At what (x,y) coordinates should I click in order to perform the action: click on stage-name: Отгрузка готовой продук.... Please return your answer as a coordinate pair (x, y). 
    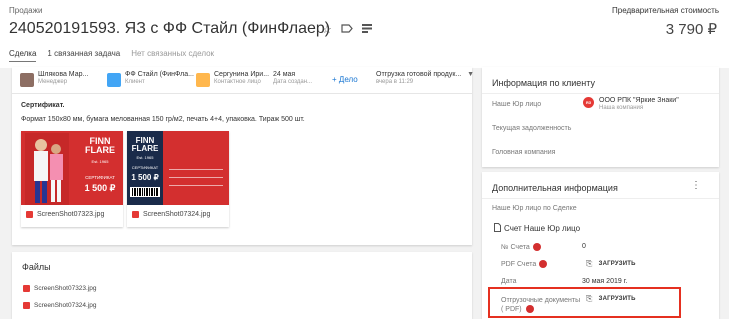
    Looking at the image, I should click on (419, 74).